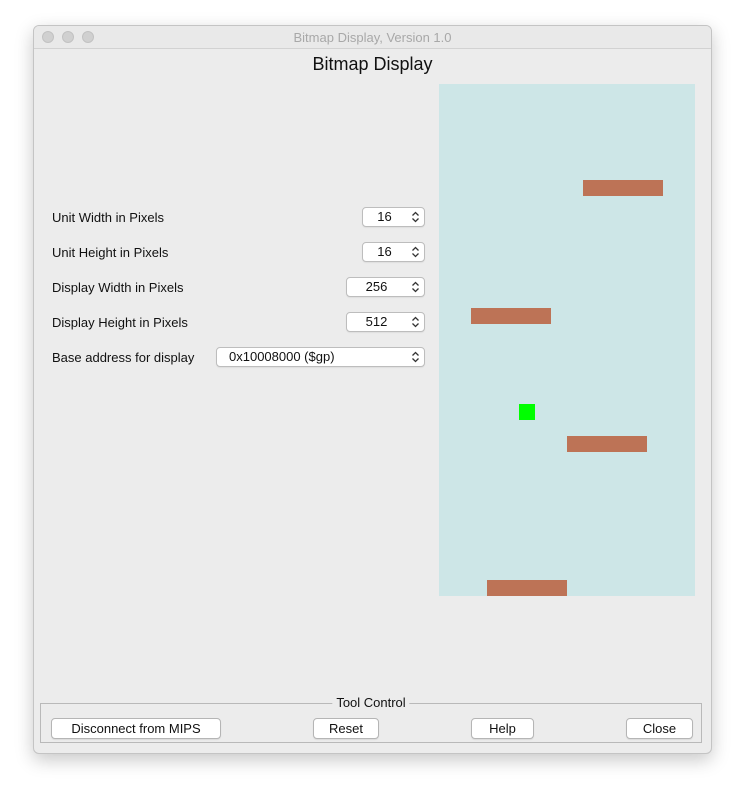 The width and height of the screenshot is (744, 795). I want to click on unit-width-select: 16, so click(393, 217).